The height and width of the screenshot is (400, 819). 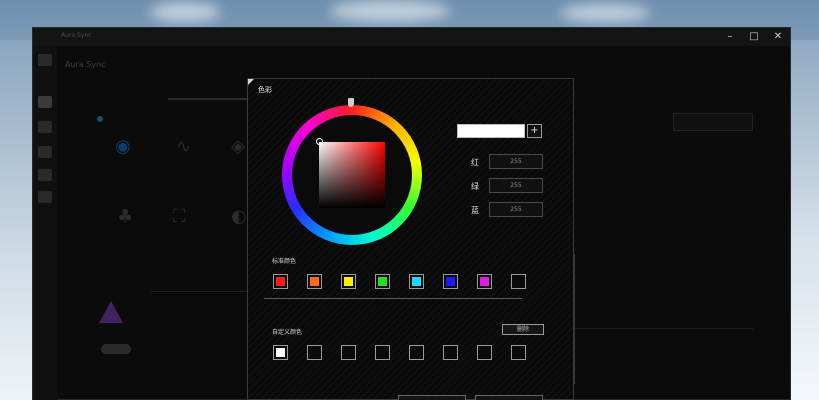 I want to click on tab-active-indicator, so click(x=208, y=99).